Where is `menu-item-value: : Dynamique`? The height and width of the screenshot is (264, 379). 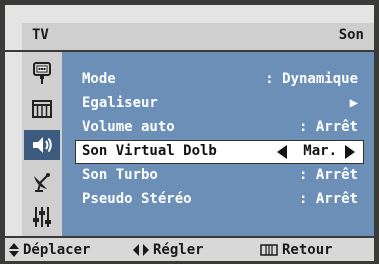 menu-item-value: : Dynamique is located at coordinates (311, 79).